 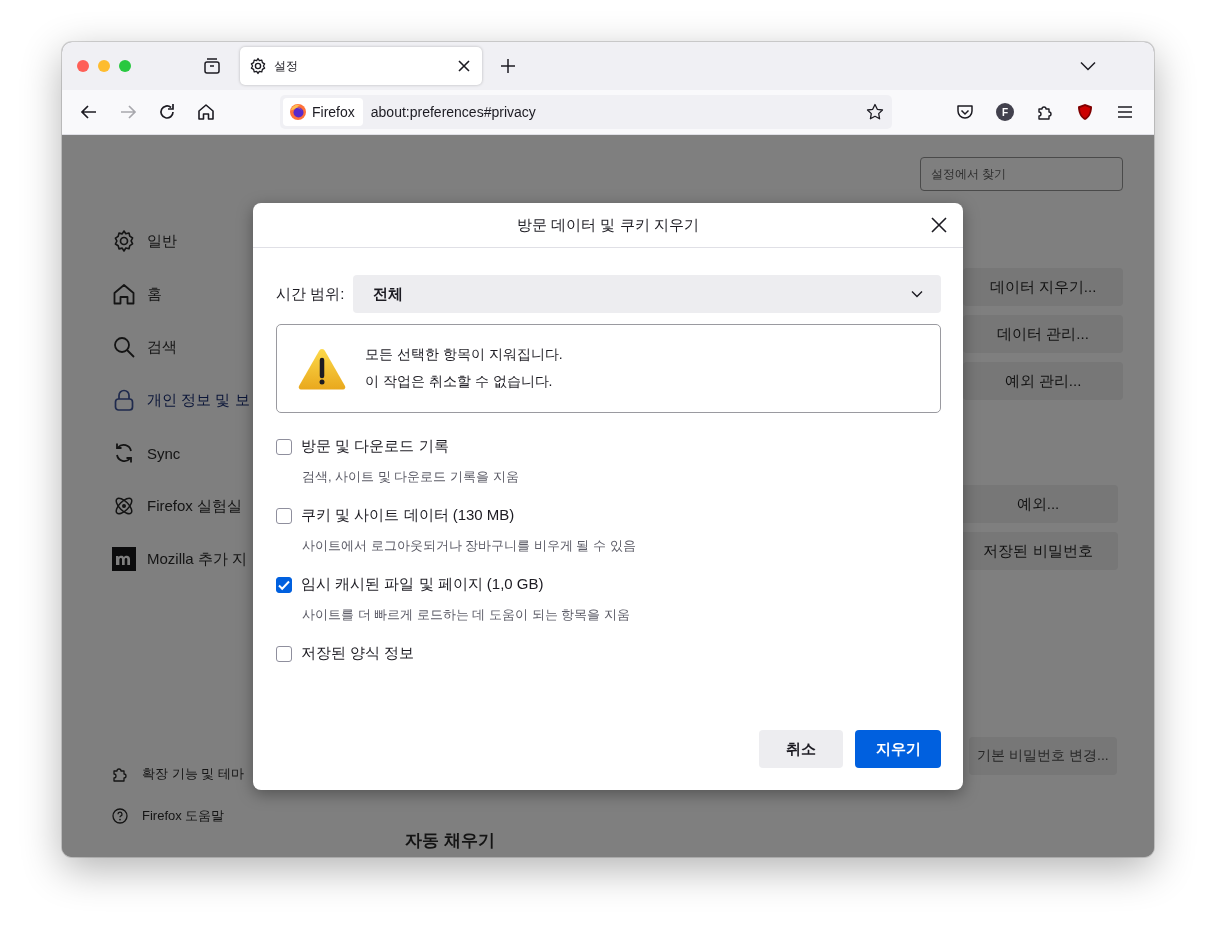 I want to click on plus-icon, so click(x=508, y=66).